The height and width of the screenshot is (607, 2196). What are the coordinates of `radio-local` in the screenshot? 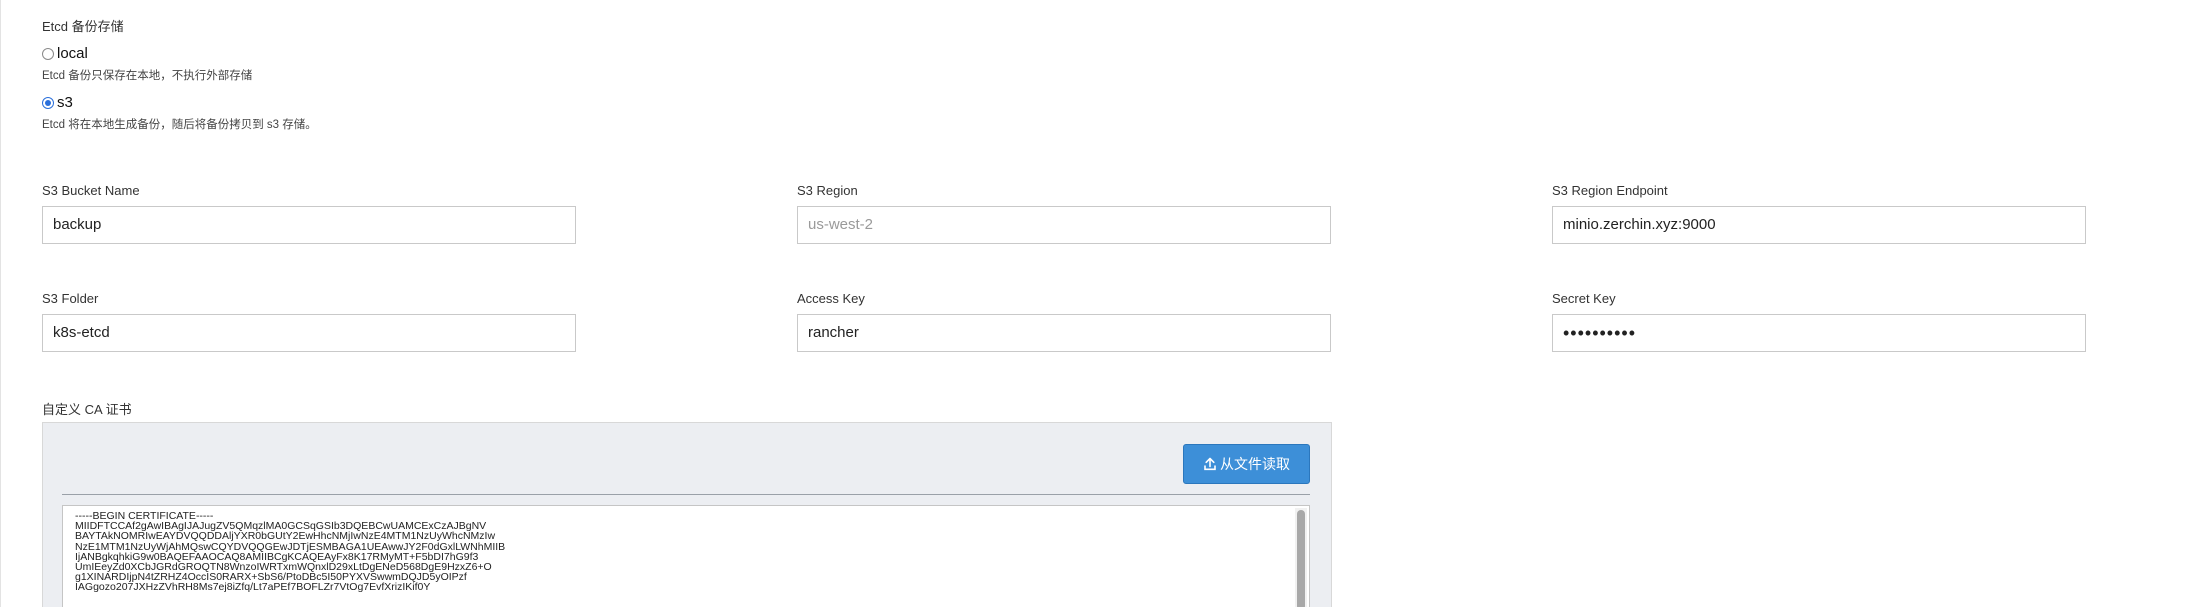 It's located at (48, 53).